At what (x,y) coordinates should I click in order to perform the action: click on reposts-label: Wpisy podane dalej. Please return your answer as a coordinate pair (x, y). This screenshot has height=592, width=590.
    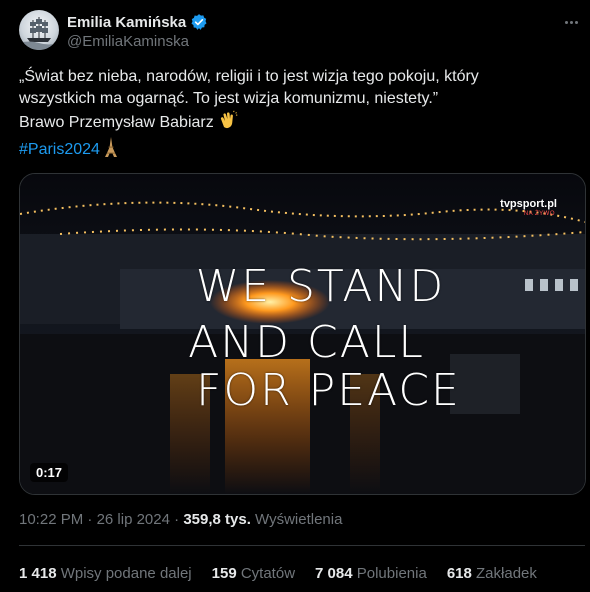
    Looking at the image, I should click on (126, 573).